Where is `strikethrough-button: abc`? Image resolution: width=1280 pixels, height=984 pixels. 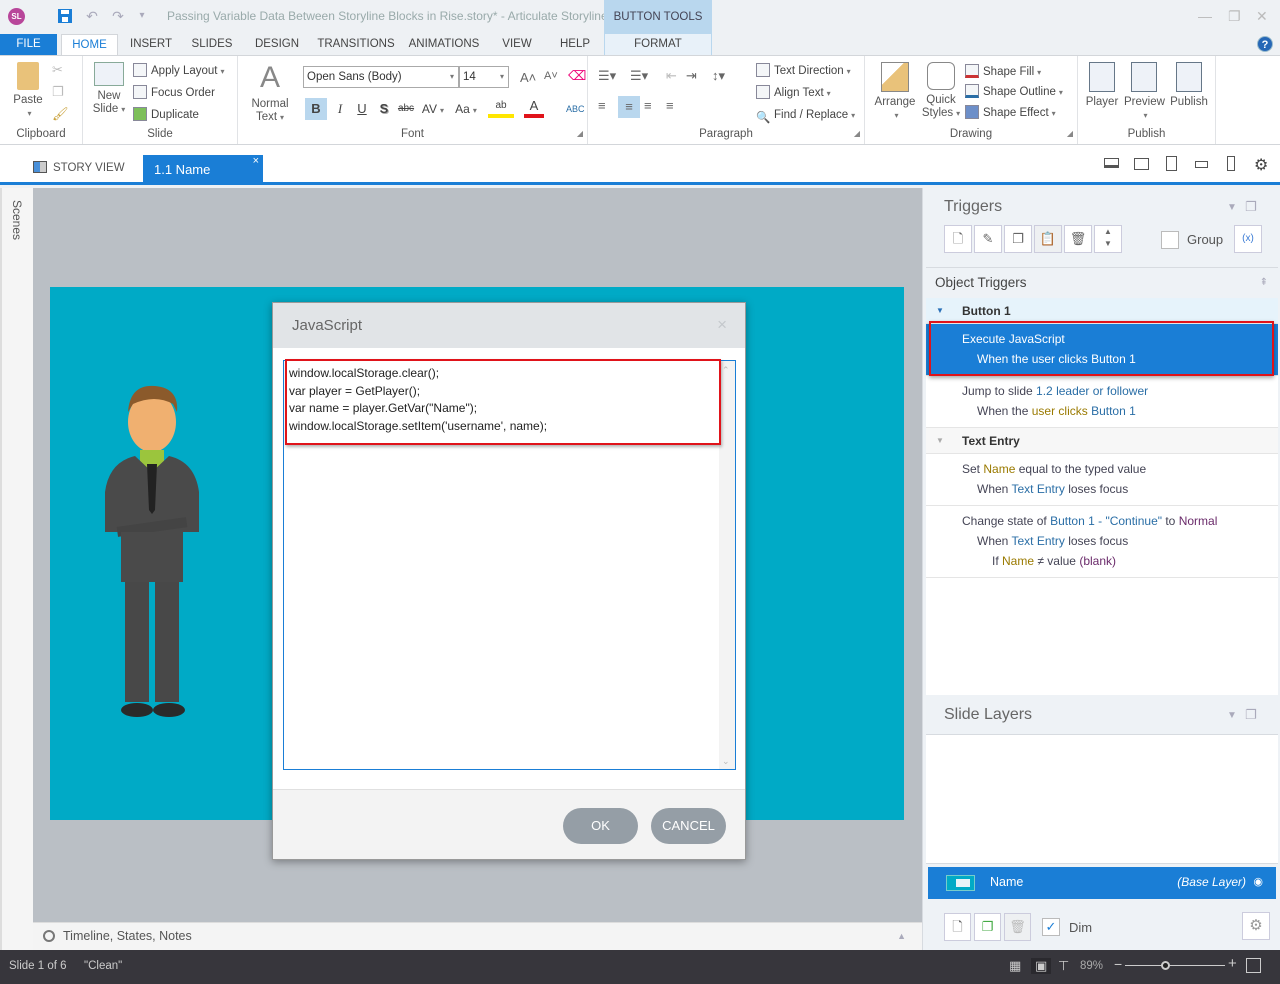 strikethrough-button: abc is located at coordinates (406, 109).